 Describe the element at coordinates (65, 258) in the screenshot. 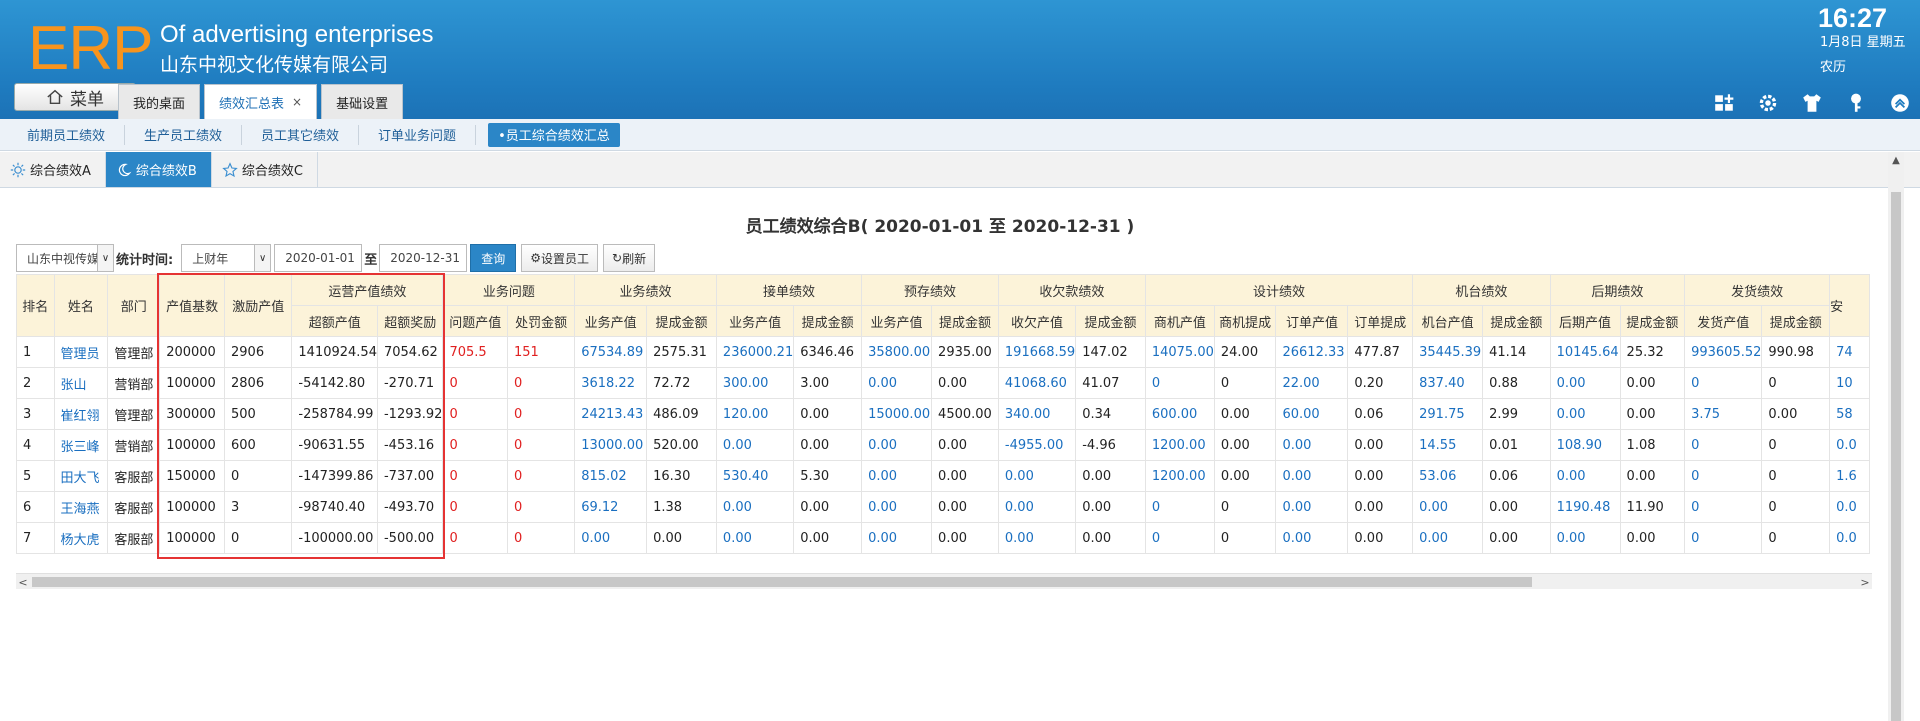

I see `company-select: 山东中视传媒 ∨` at that location.